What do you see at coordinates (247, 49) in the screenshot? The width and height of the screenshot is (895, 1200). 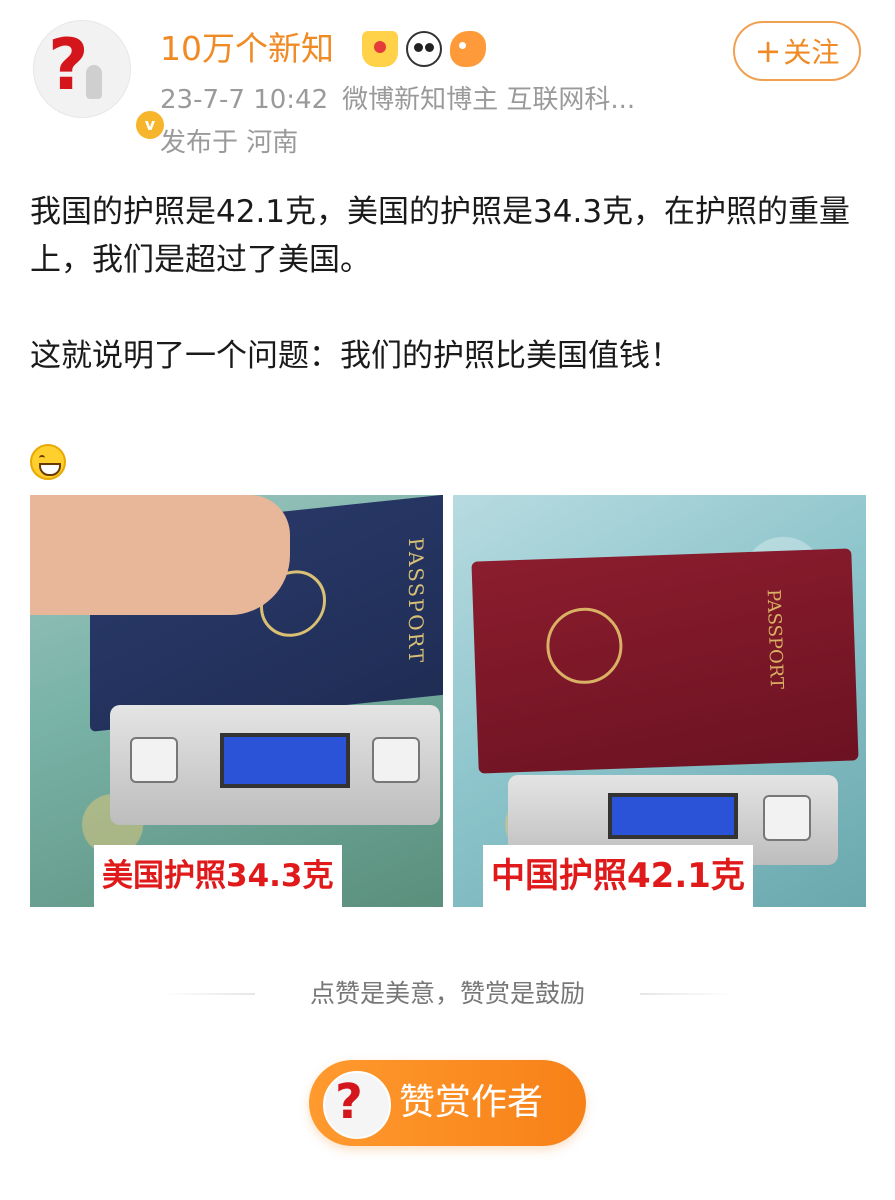 I see `author-name: 10万个新知` at bounding box center [247, 49].